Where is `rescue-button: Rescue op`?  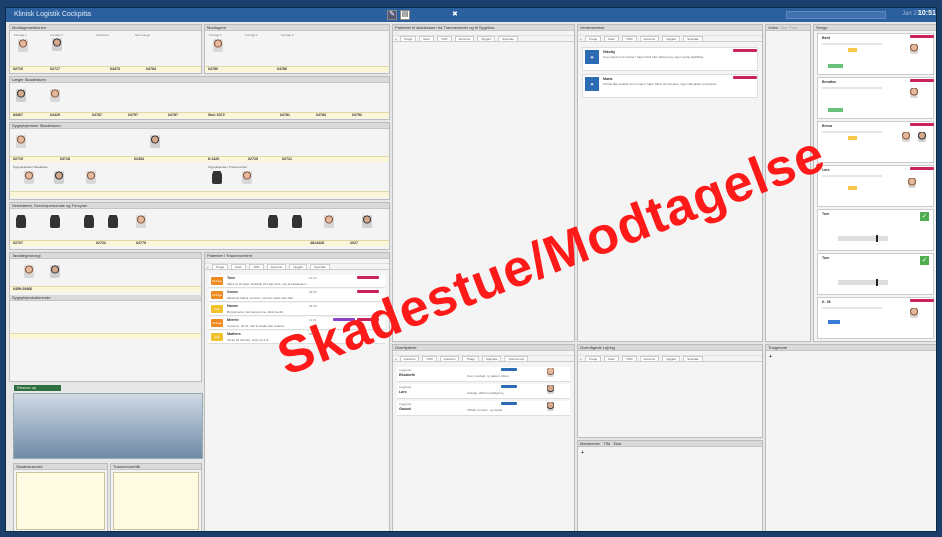 rescue-button: Rescue op is located at coordinates (37, 388).